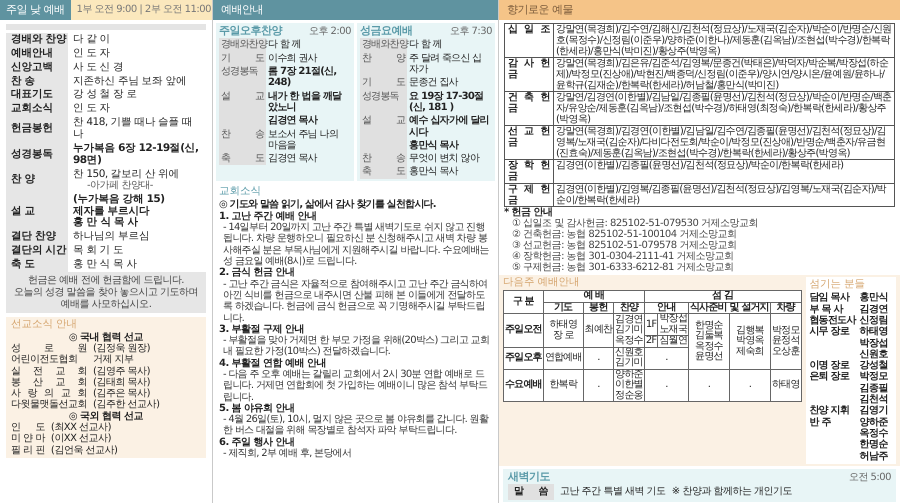  Describe the element at coordinates (37, 155) in the screenshot. I see `order-label: 성경봉독` at that location.